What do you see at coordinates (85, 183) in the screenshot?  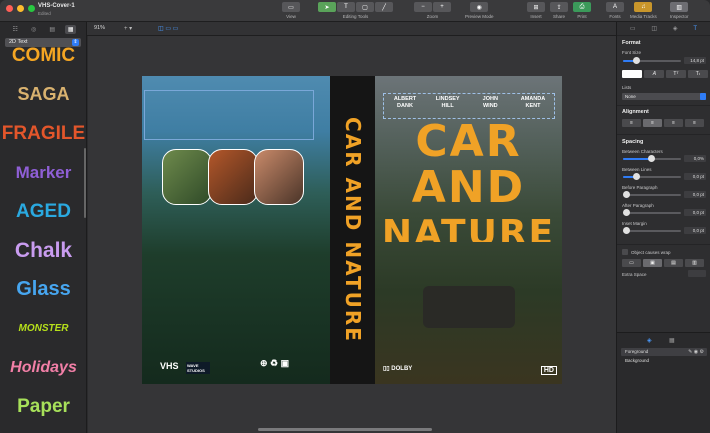 I see `styles-scrollbar` at bounding box center [85, 183].